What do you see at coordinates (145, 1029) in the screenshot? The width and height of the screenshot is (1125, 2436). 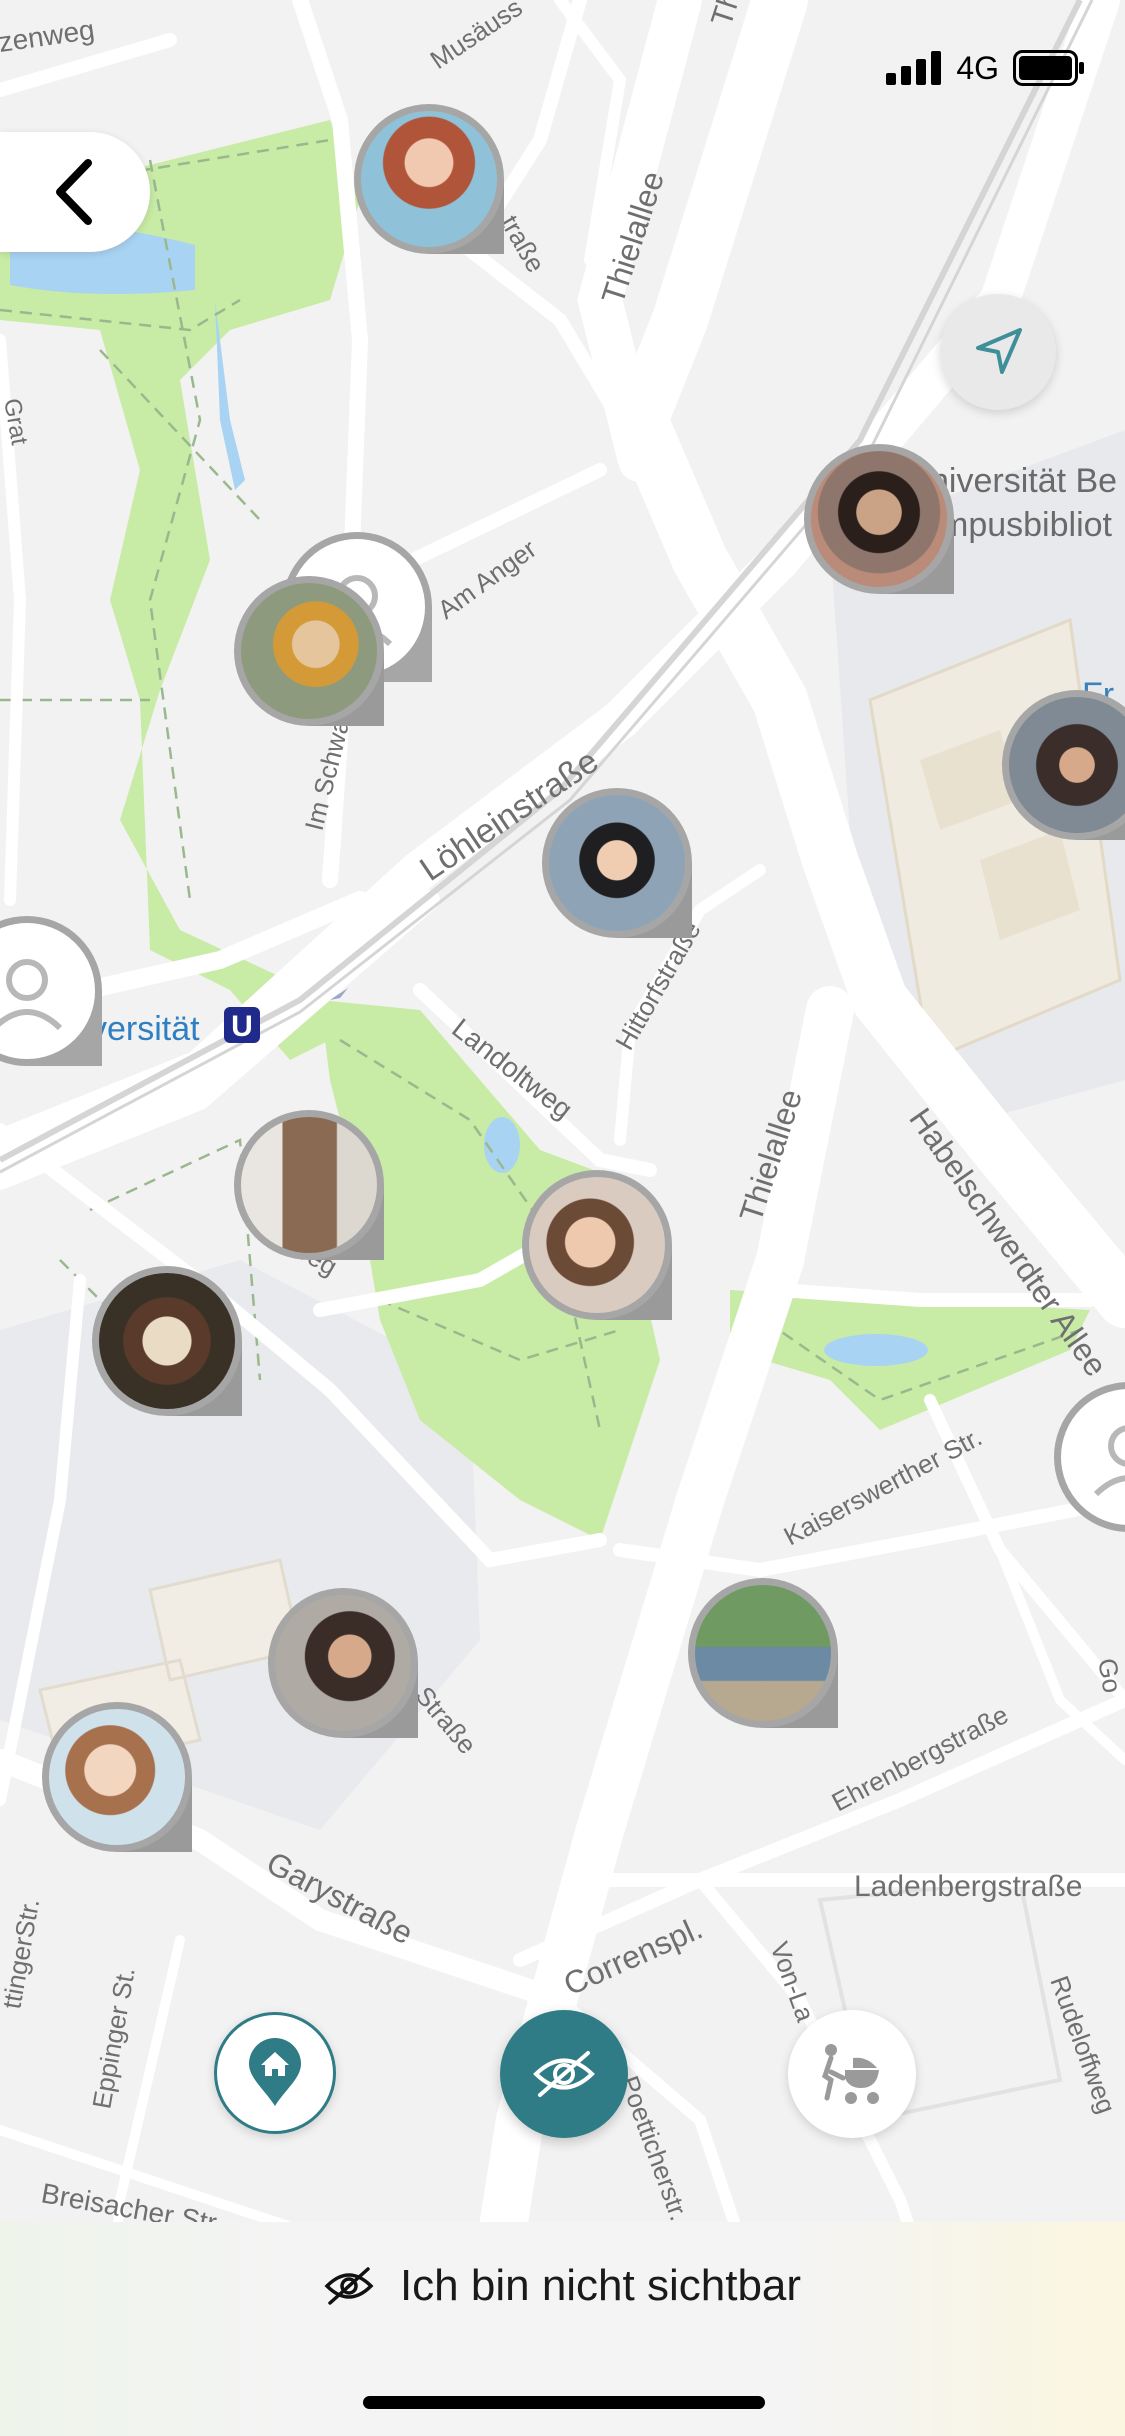 I see `subway-station-label: versität` at bounding box center [145, 1029].